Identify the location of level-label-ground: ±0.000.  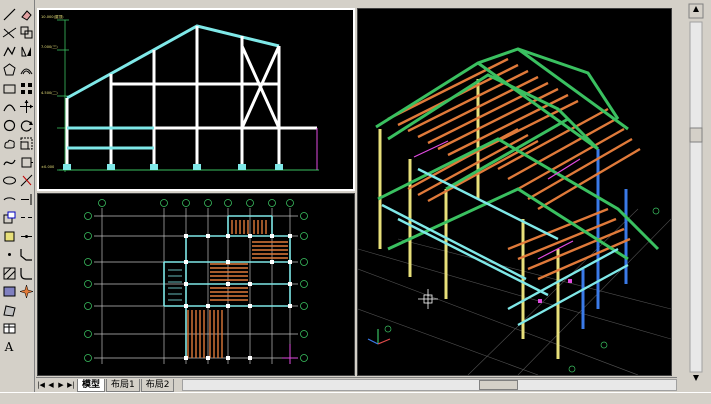
(48, 167).